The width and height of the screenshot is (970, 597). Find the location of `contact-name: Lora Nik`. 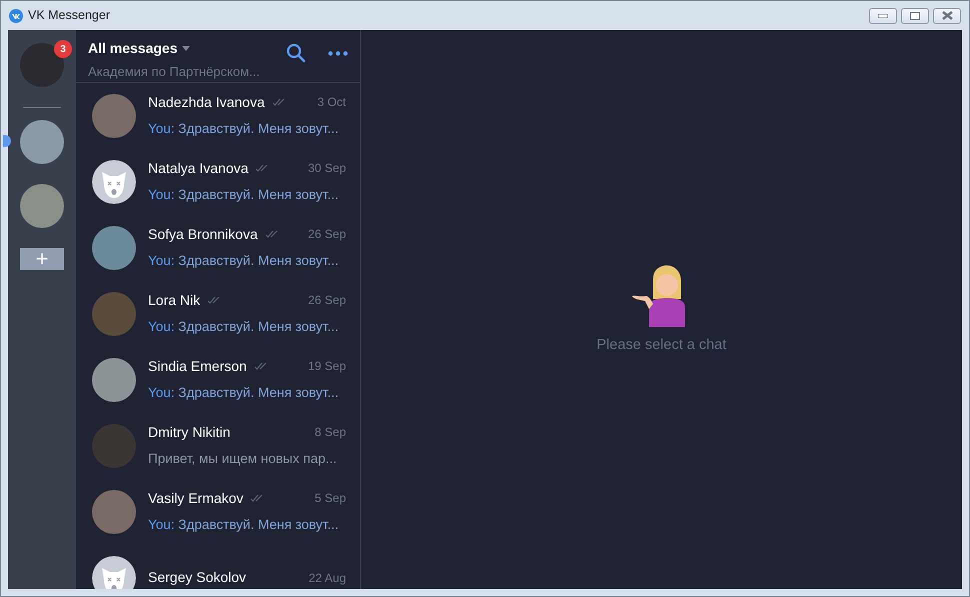

contact-name: Lora Nik is located at coordinates (174, 300).